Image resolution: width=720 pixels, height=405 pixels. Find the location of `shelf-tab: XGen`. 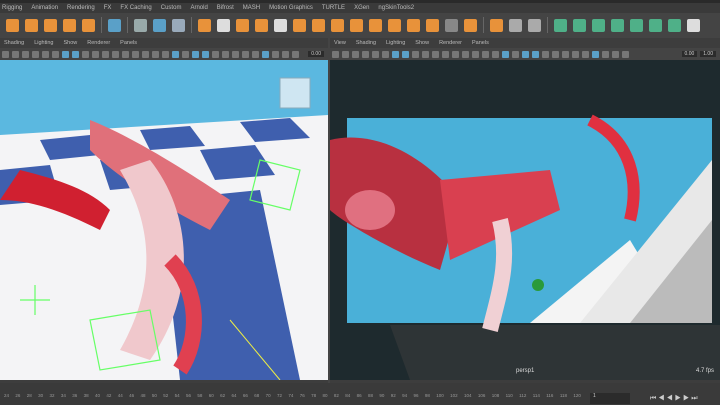

shelf-tab: XGen is located at coordinates (361, 8).